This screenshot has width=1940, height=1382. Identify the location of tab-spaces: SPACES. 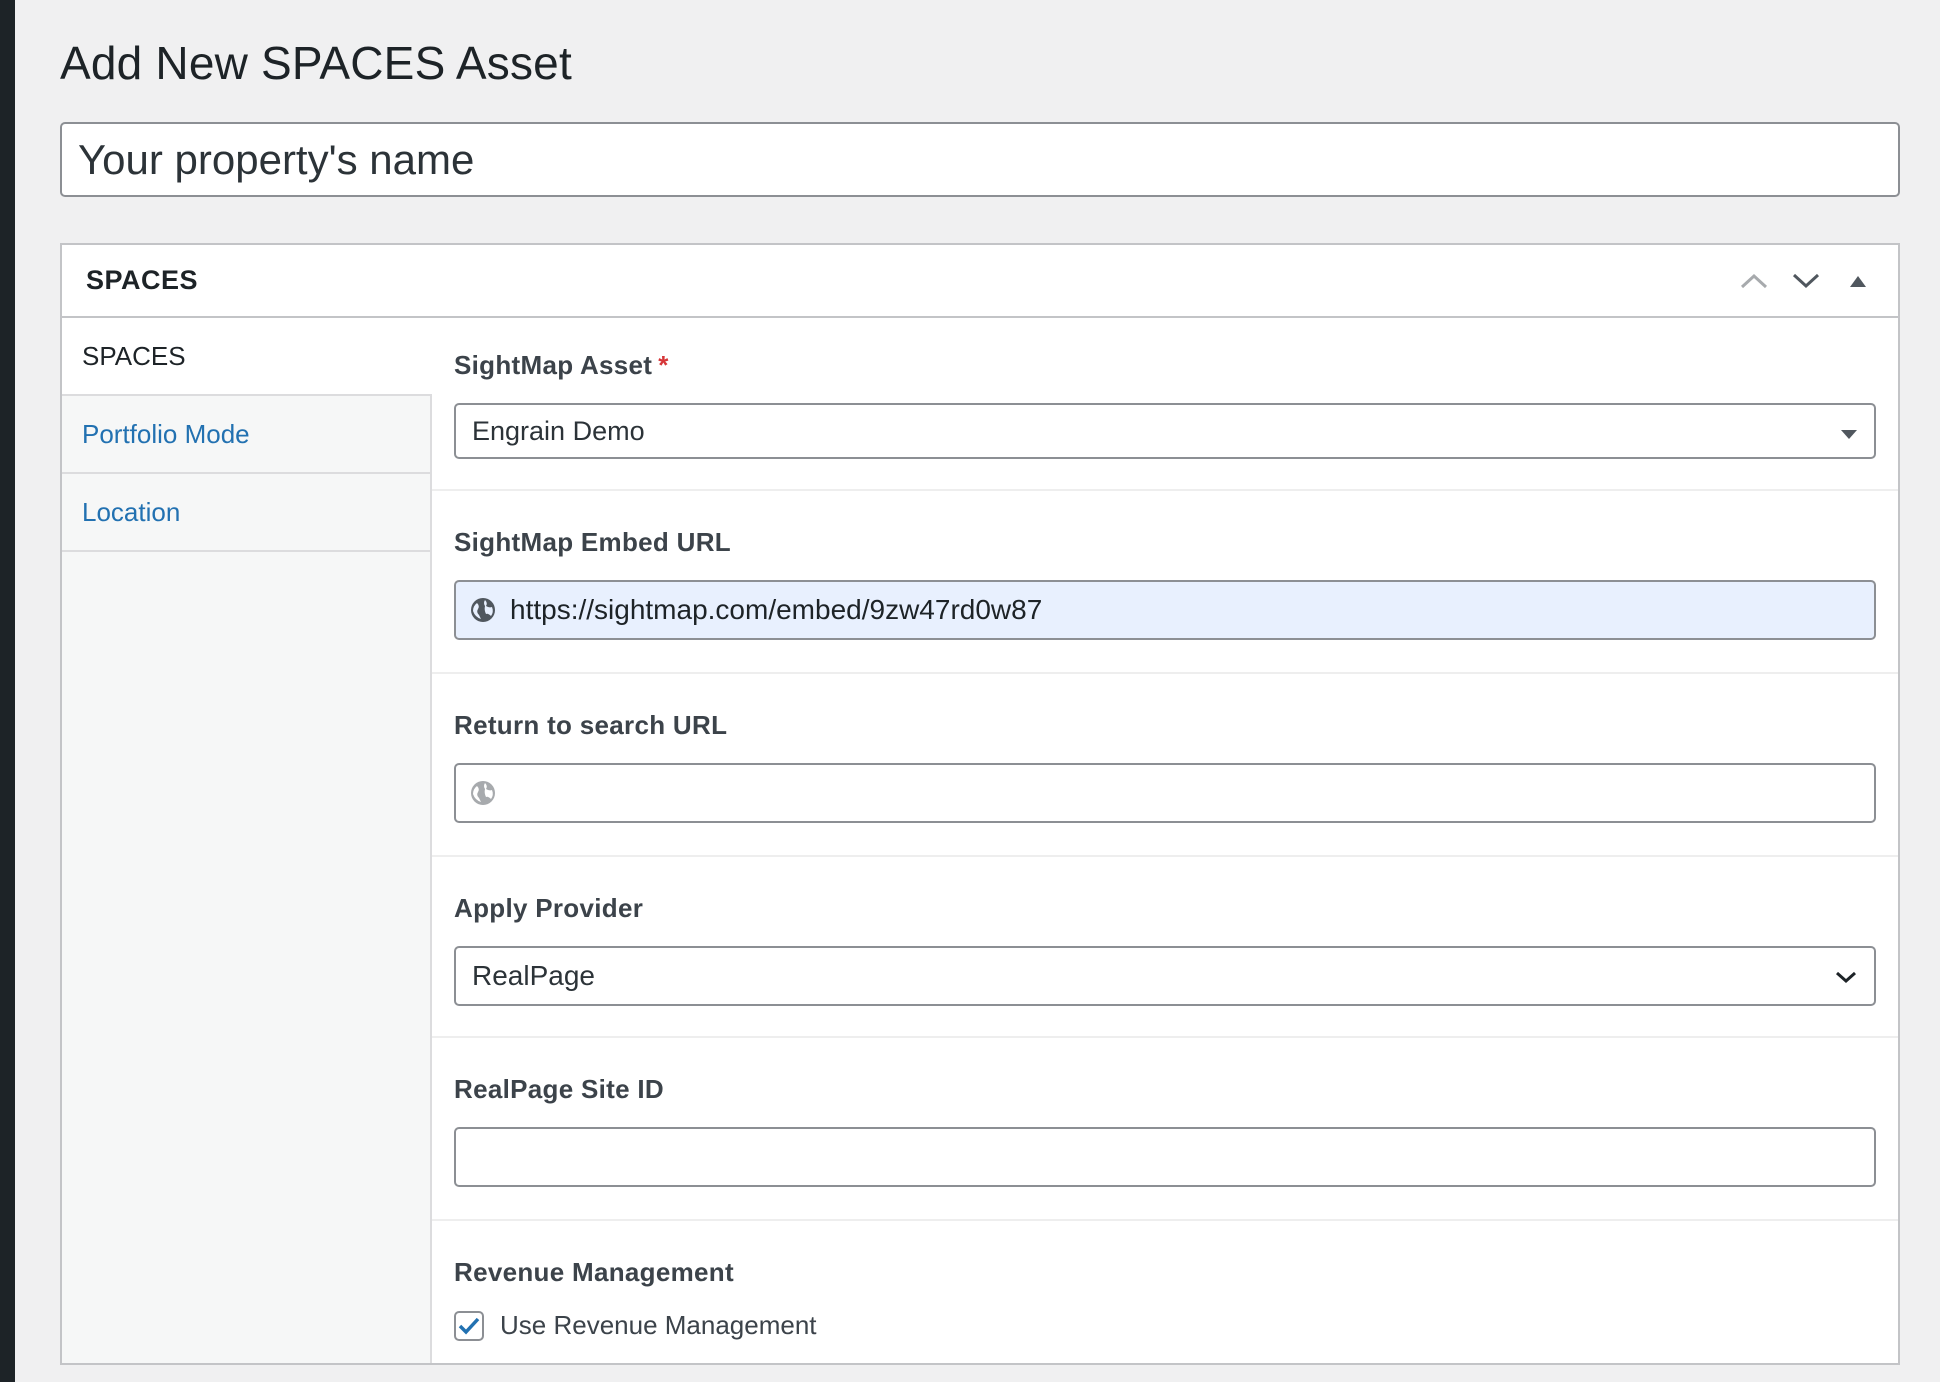
(247, 357).